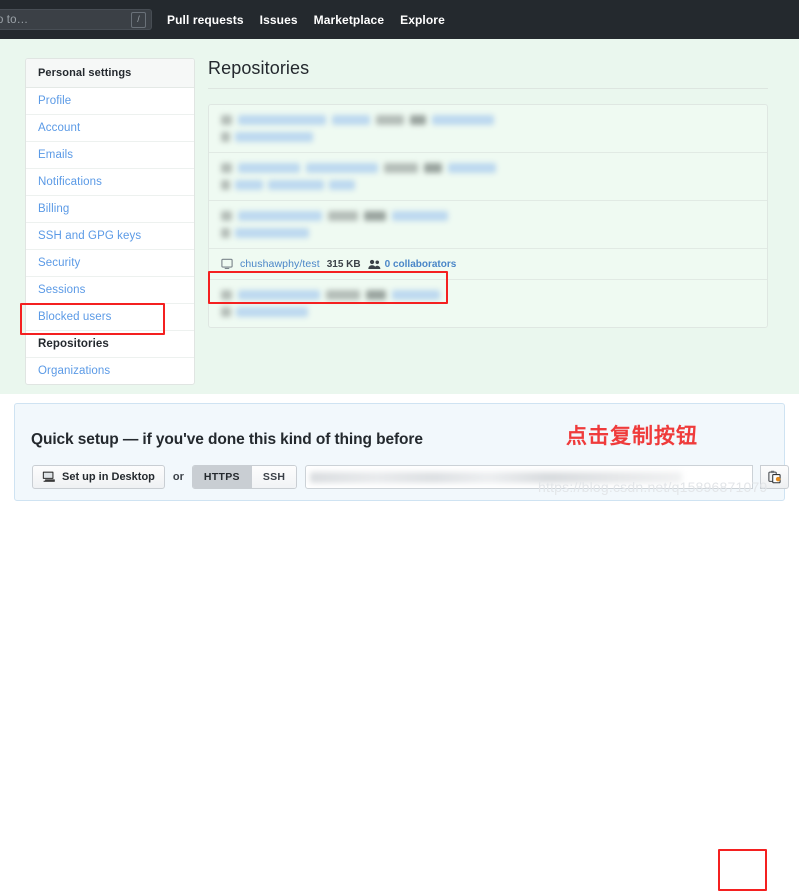  I want to click on table-row-chushawphy-test: chushawphy/test 315 KB 0 collaborators, so click(488, 264).